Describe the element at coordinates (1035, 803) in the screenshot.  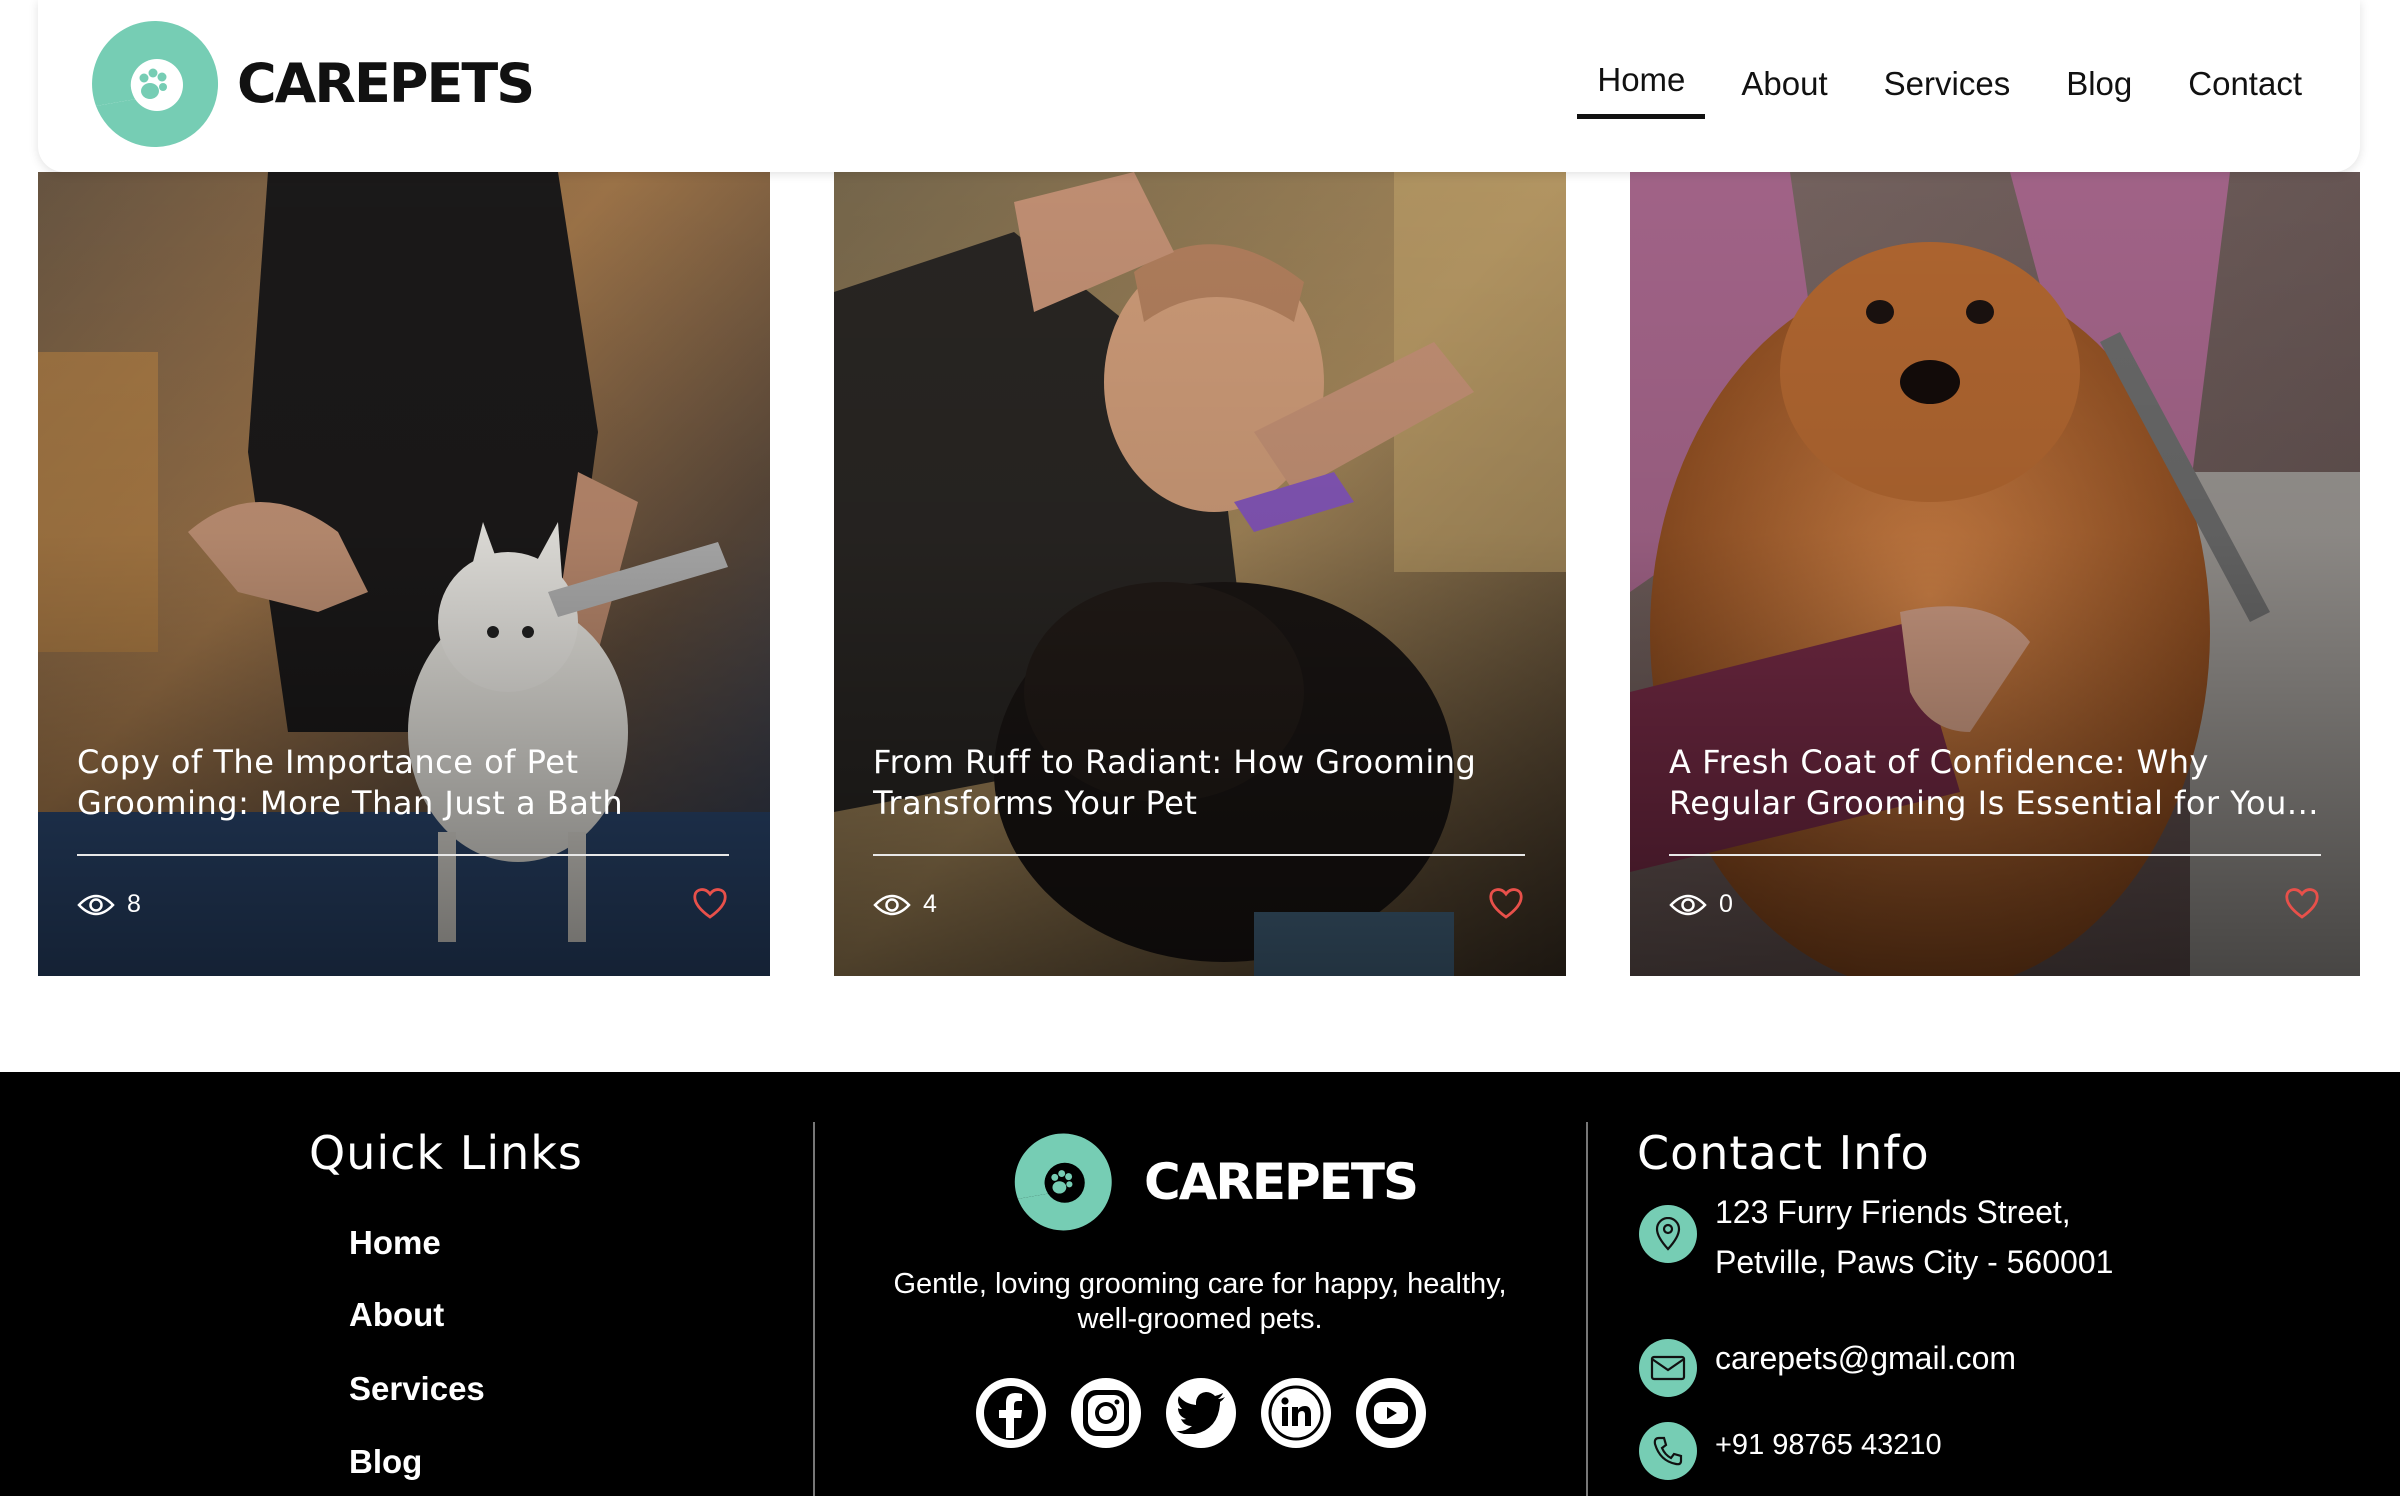
I see `post-title-line: Transforms Your Pet` at that location.